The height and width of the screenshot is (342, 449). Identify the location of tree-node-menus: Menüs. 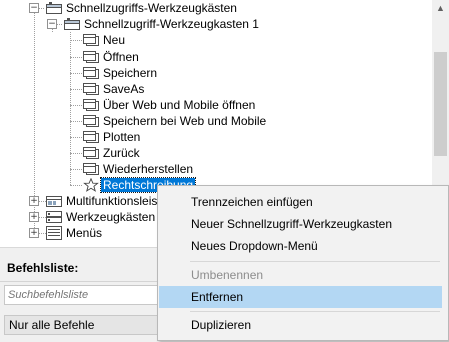
(75, 233).